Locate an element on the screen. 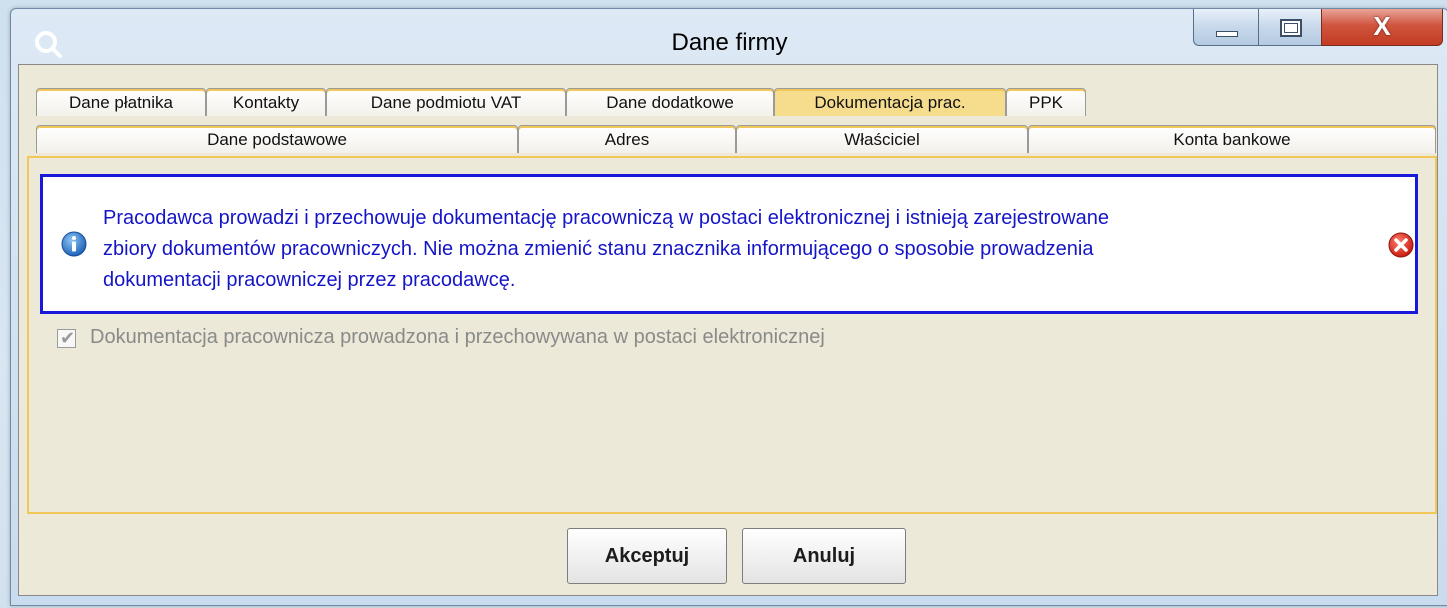 Image resolution: width=1447 pixels, height=608 pixels. dialog-footer: Akceptuj Anuluj is located at coordinates (727, 555).